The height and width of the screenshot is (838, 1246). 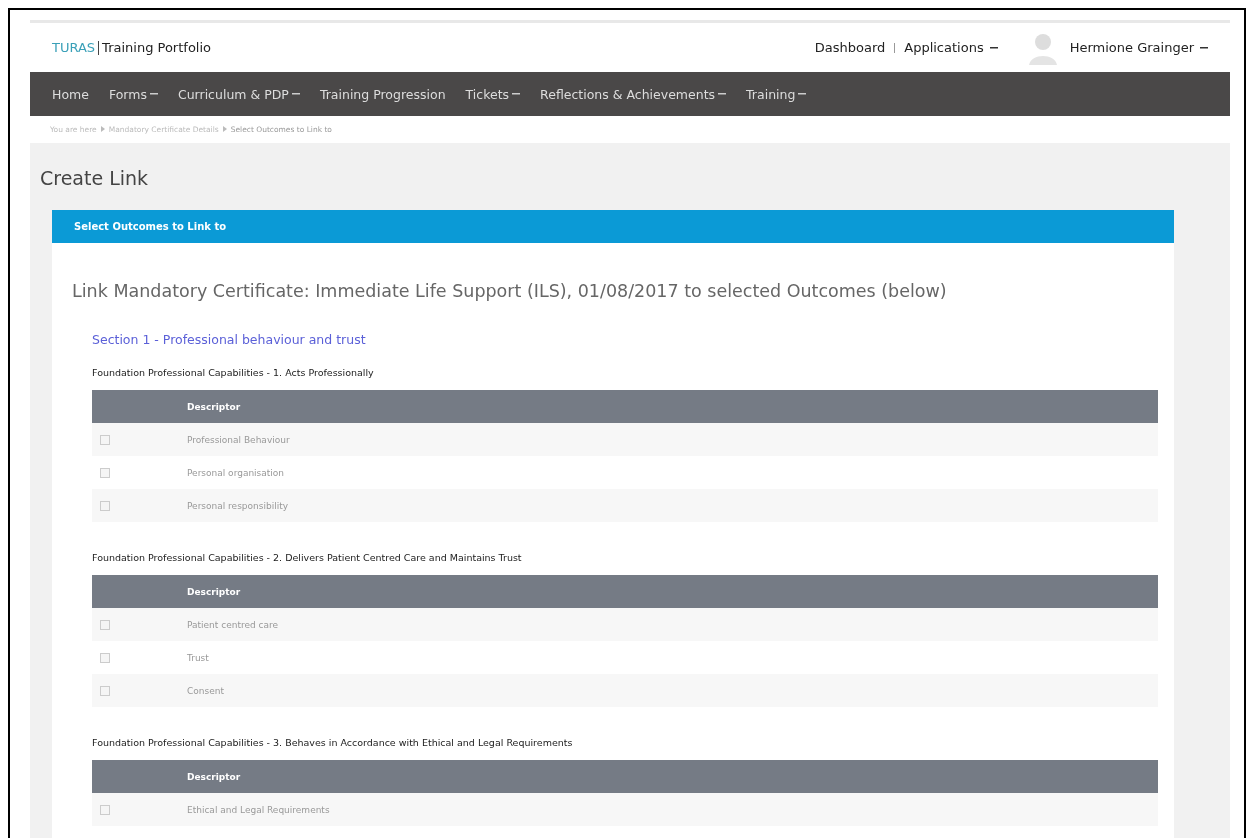 What do you see at coordinates (951, 47) in the screenshot?
I see `header-link: Applications` at bounding box center [951, 47].